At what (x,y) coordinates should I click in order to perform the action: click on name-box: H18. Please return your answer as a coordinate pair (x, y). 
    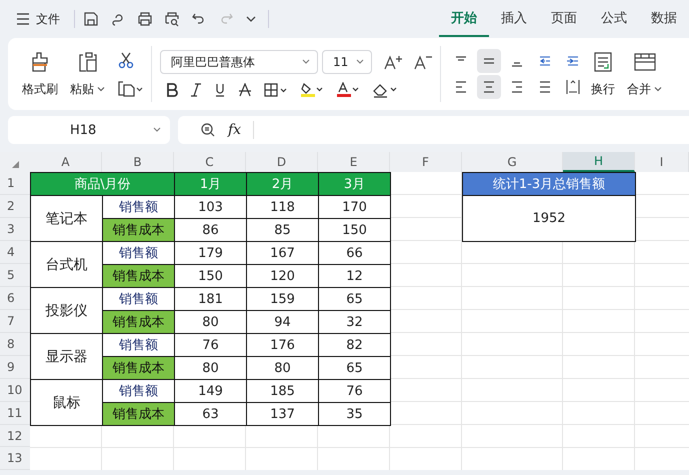
    Looking at the image, I should click on (89, 130).